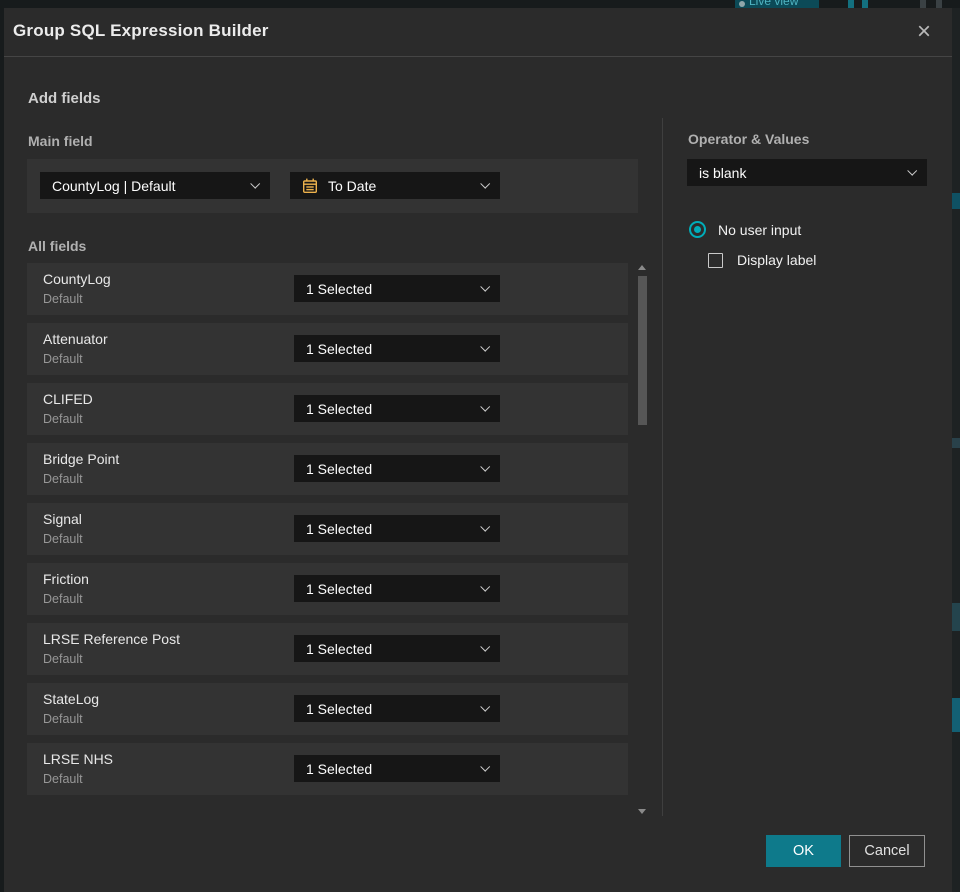 The image size is (960, 892). What do you see at coordinates (749, 139) in the screenshot?
I see `operator-values-heading: Operator & Values` at bounding box center [749, 139].